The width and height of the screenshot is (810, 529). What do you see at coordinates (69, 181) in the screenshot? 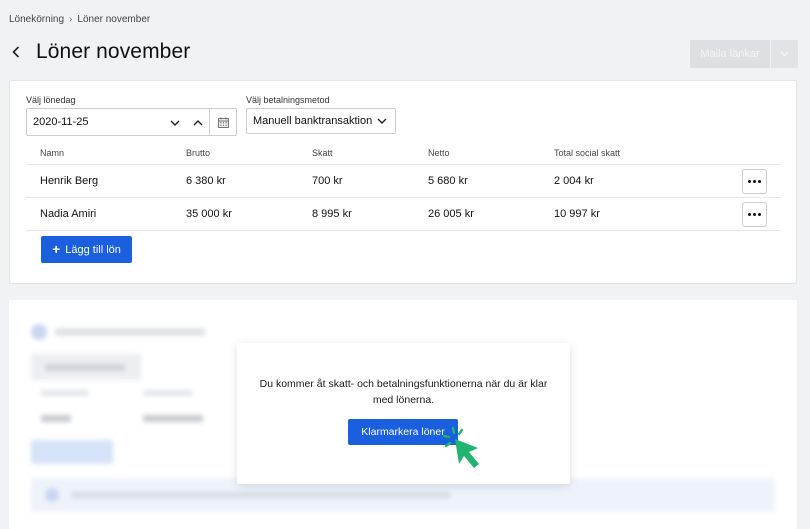
I see `employee-name: Henrik Berg` at bounding box center [69, 181].